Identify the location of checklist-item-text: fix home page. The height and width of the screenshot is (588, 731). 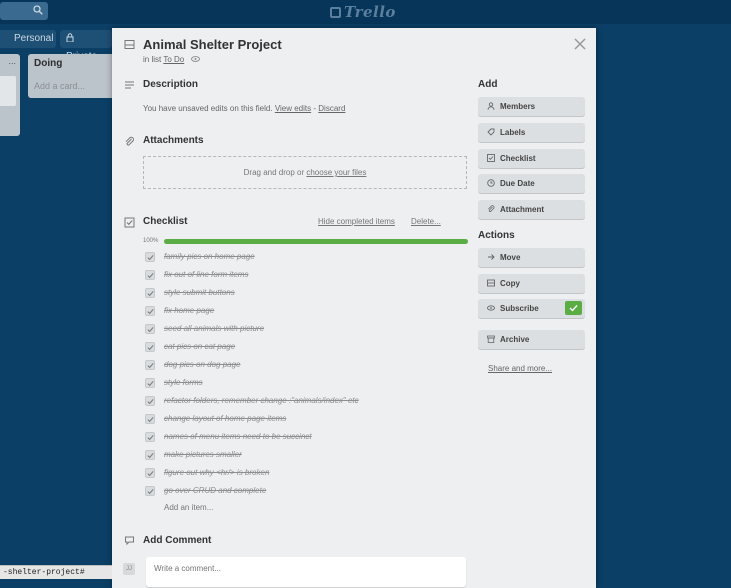
(189, 310).